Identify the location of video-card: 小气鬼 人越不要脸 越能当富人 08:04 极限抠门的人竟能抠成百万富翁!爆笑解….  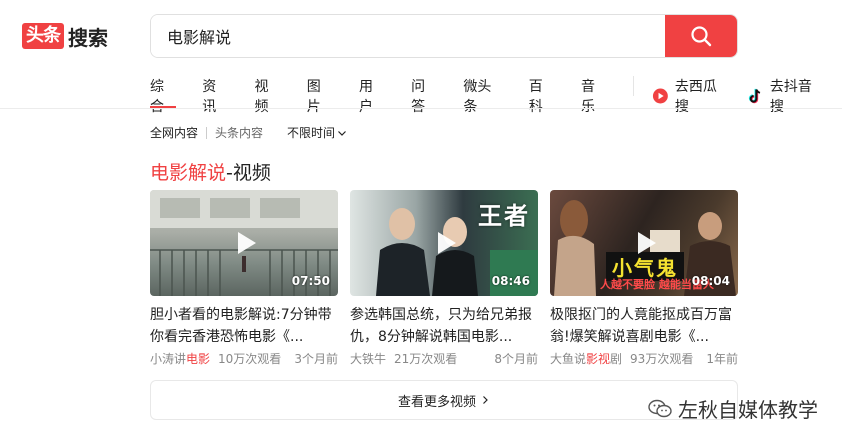
(644, 278).